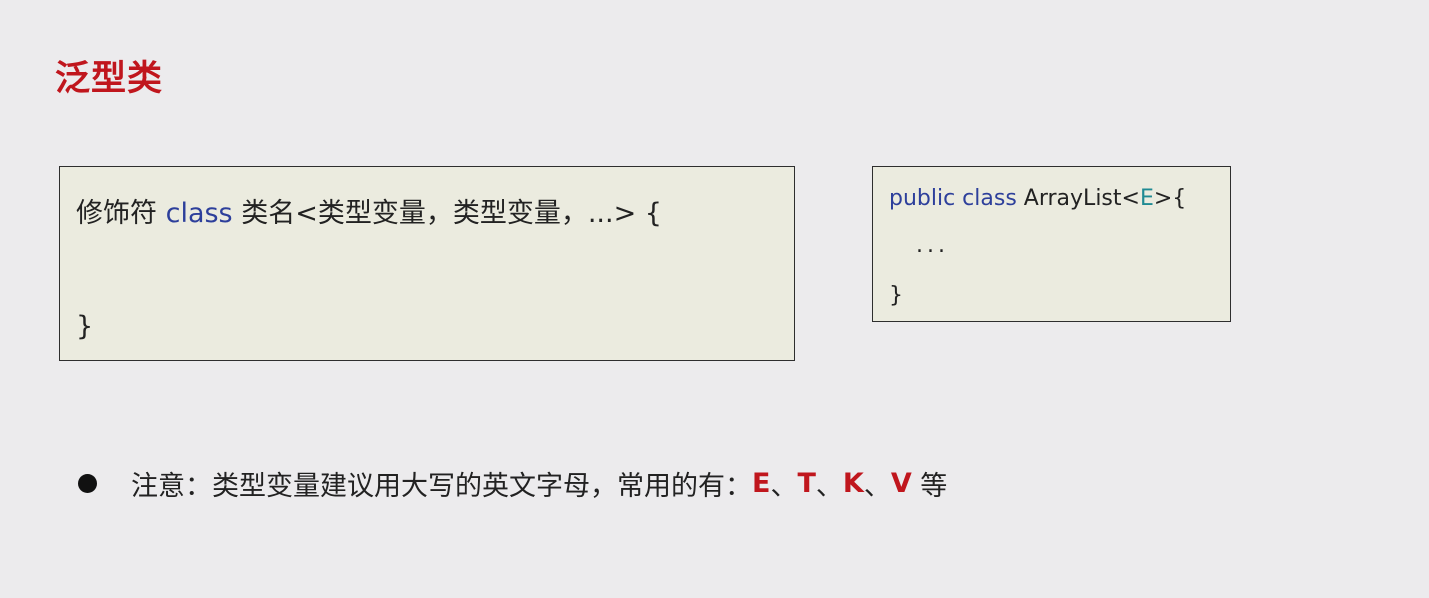 The image size is (1429, 598). Describe the element at coordinates (806, 483) in the screenshot. I see `letter-t: T` at that location.